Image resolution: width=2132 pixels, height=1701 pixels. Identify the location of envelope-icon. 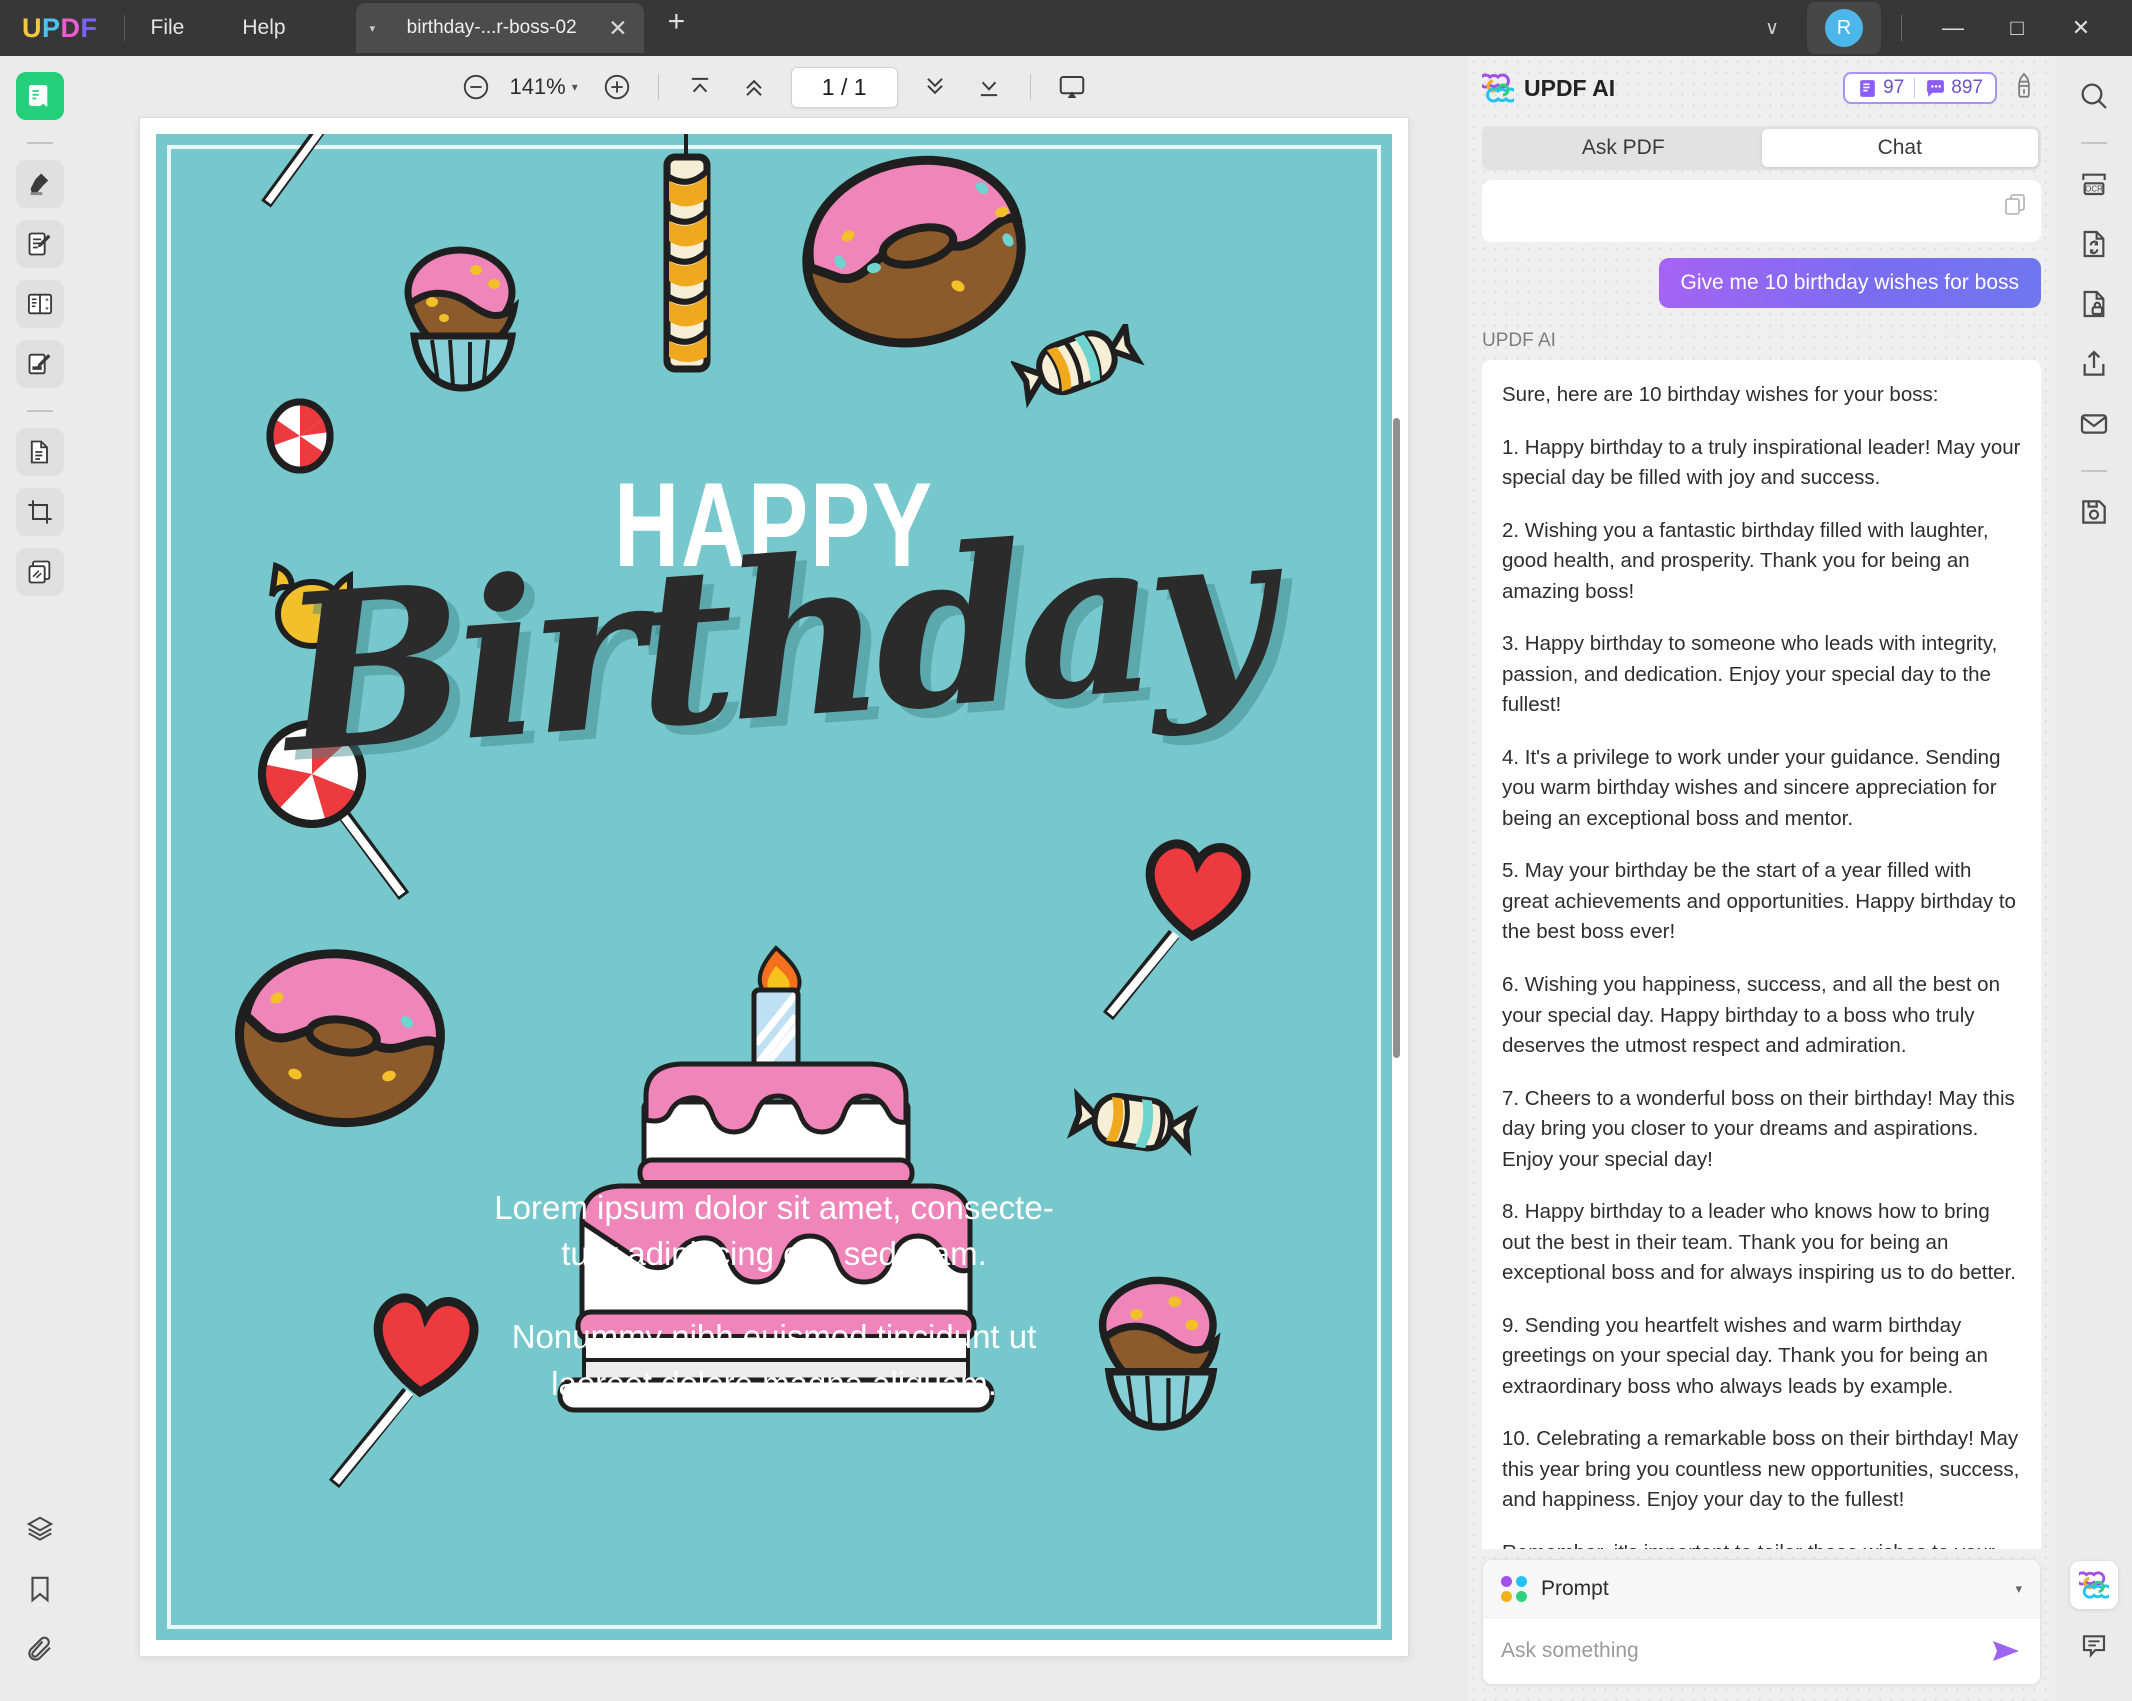
(2093, 424).